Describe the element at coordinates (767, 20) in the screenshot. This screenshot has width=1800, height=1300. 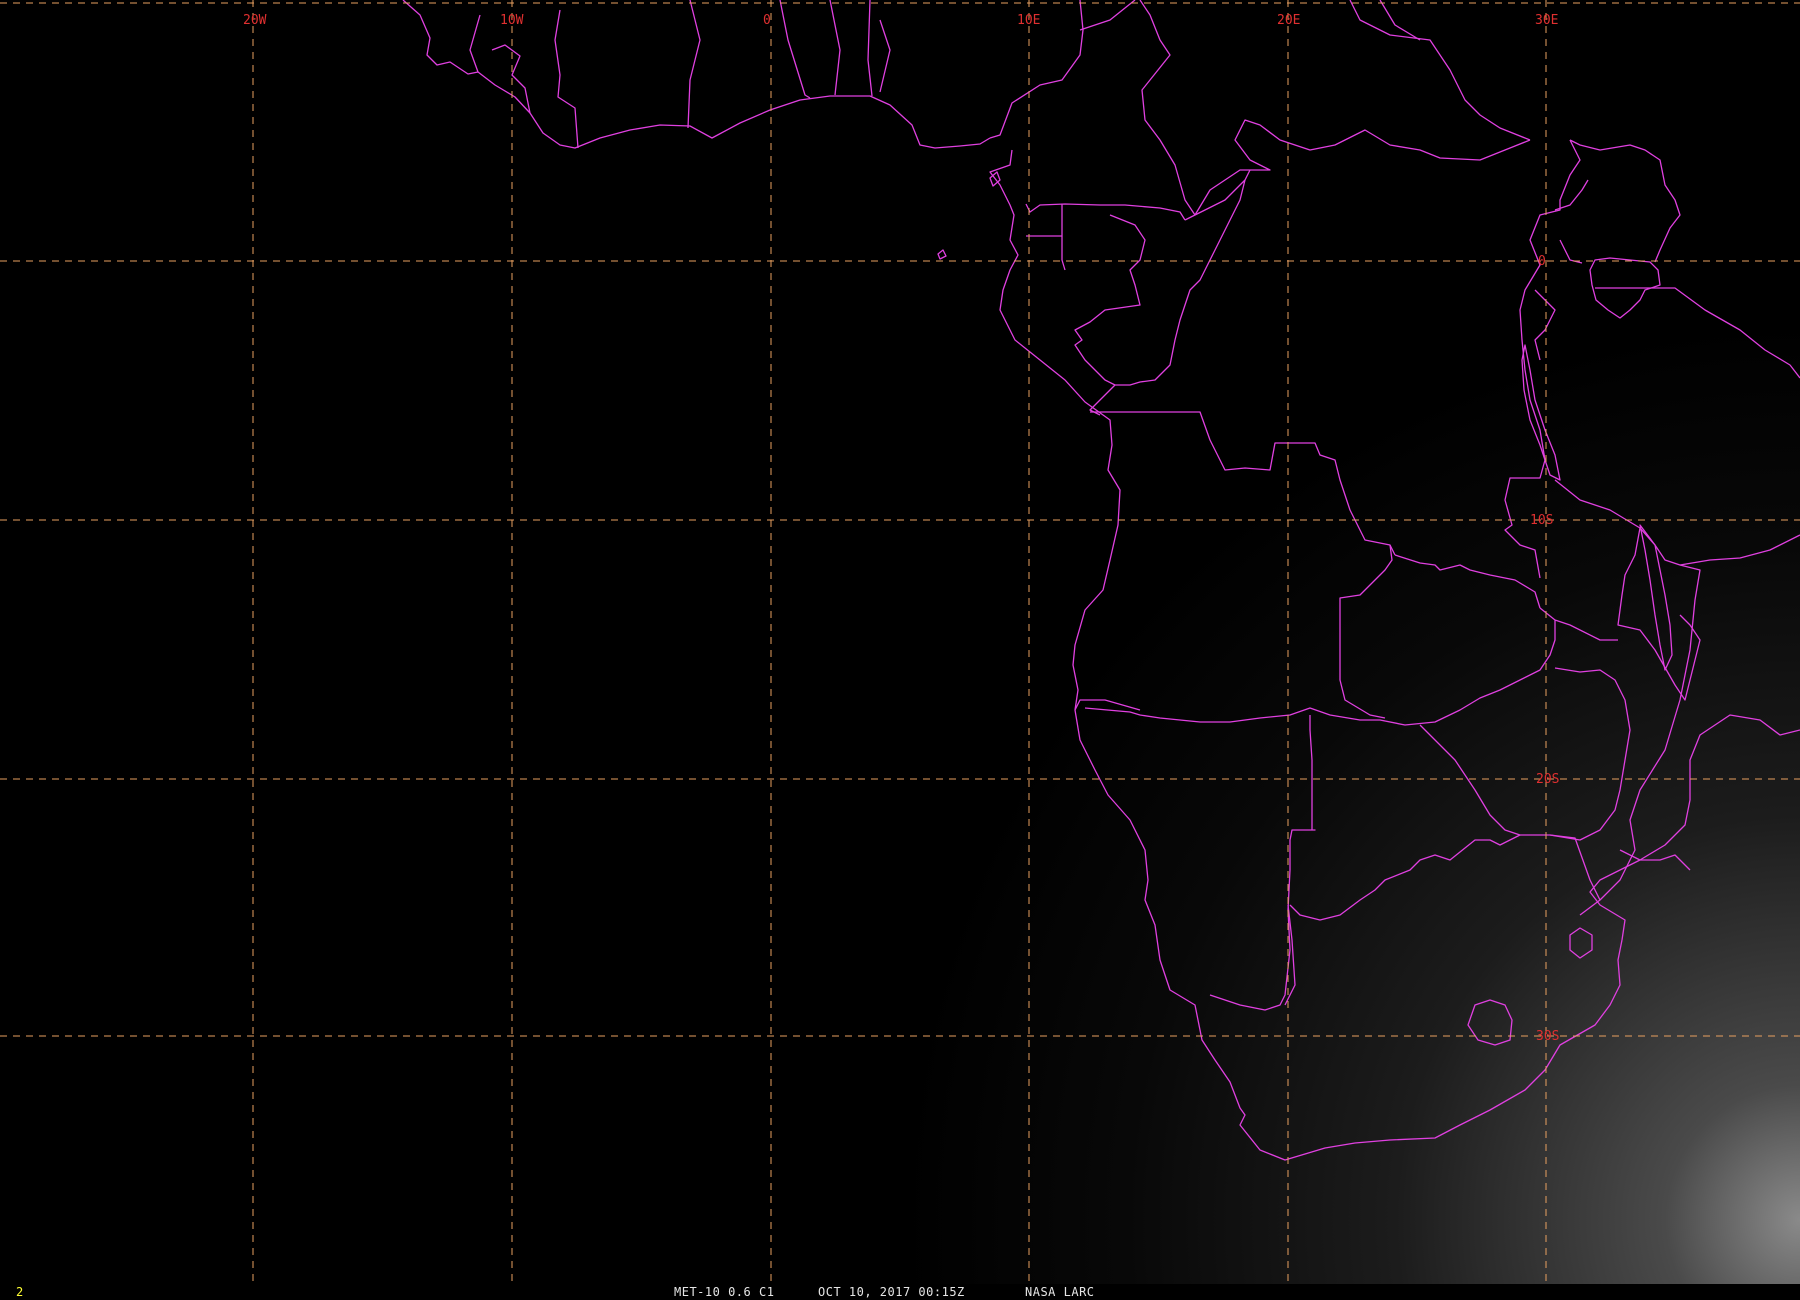
I see `lon-label-0: 0` at that location.